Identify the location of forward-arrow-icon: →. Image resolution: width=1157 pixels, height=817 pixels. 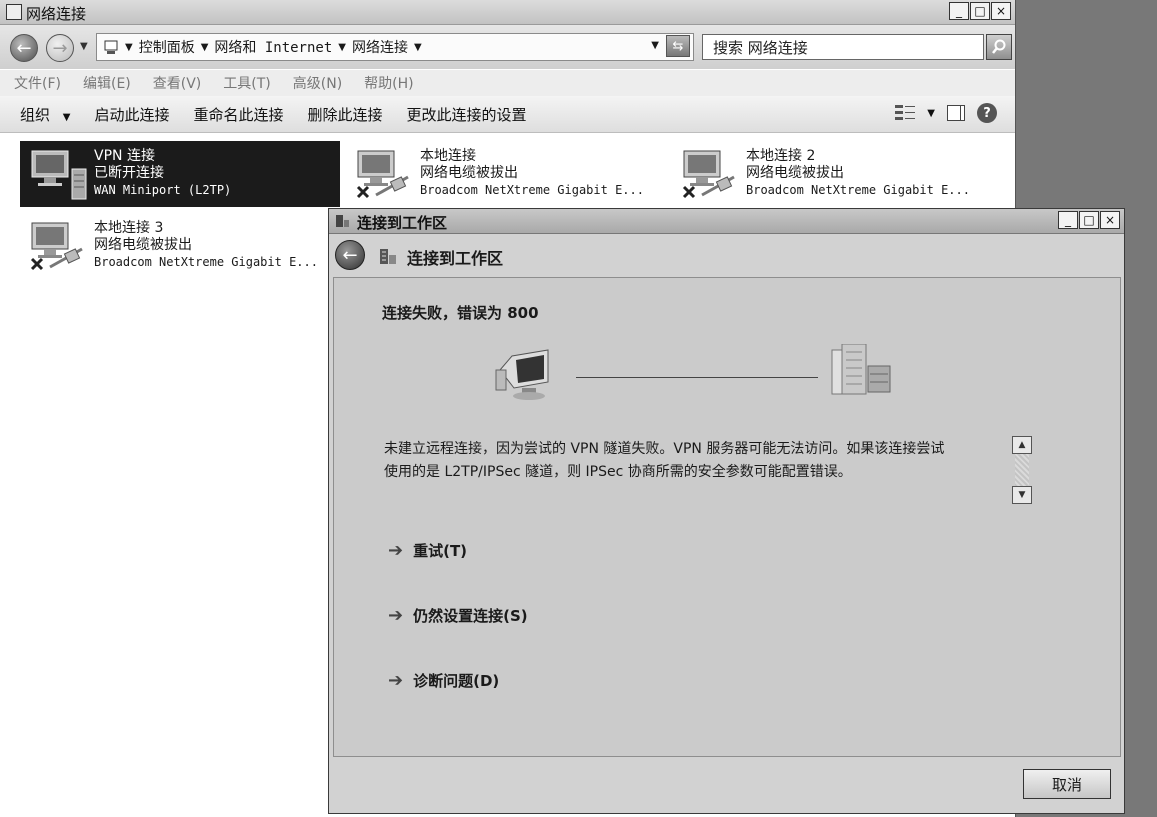
(60, 48).